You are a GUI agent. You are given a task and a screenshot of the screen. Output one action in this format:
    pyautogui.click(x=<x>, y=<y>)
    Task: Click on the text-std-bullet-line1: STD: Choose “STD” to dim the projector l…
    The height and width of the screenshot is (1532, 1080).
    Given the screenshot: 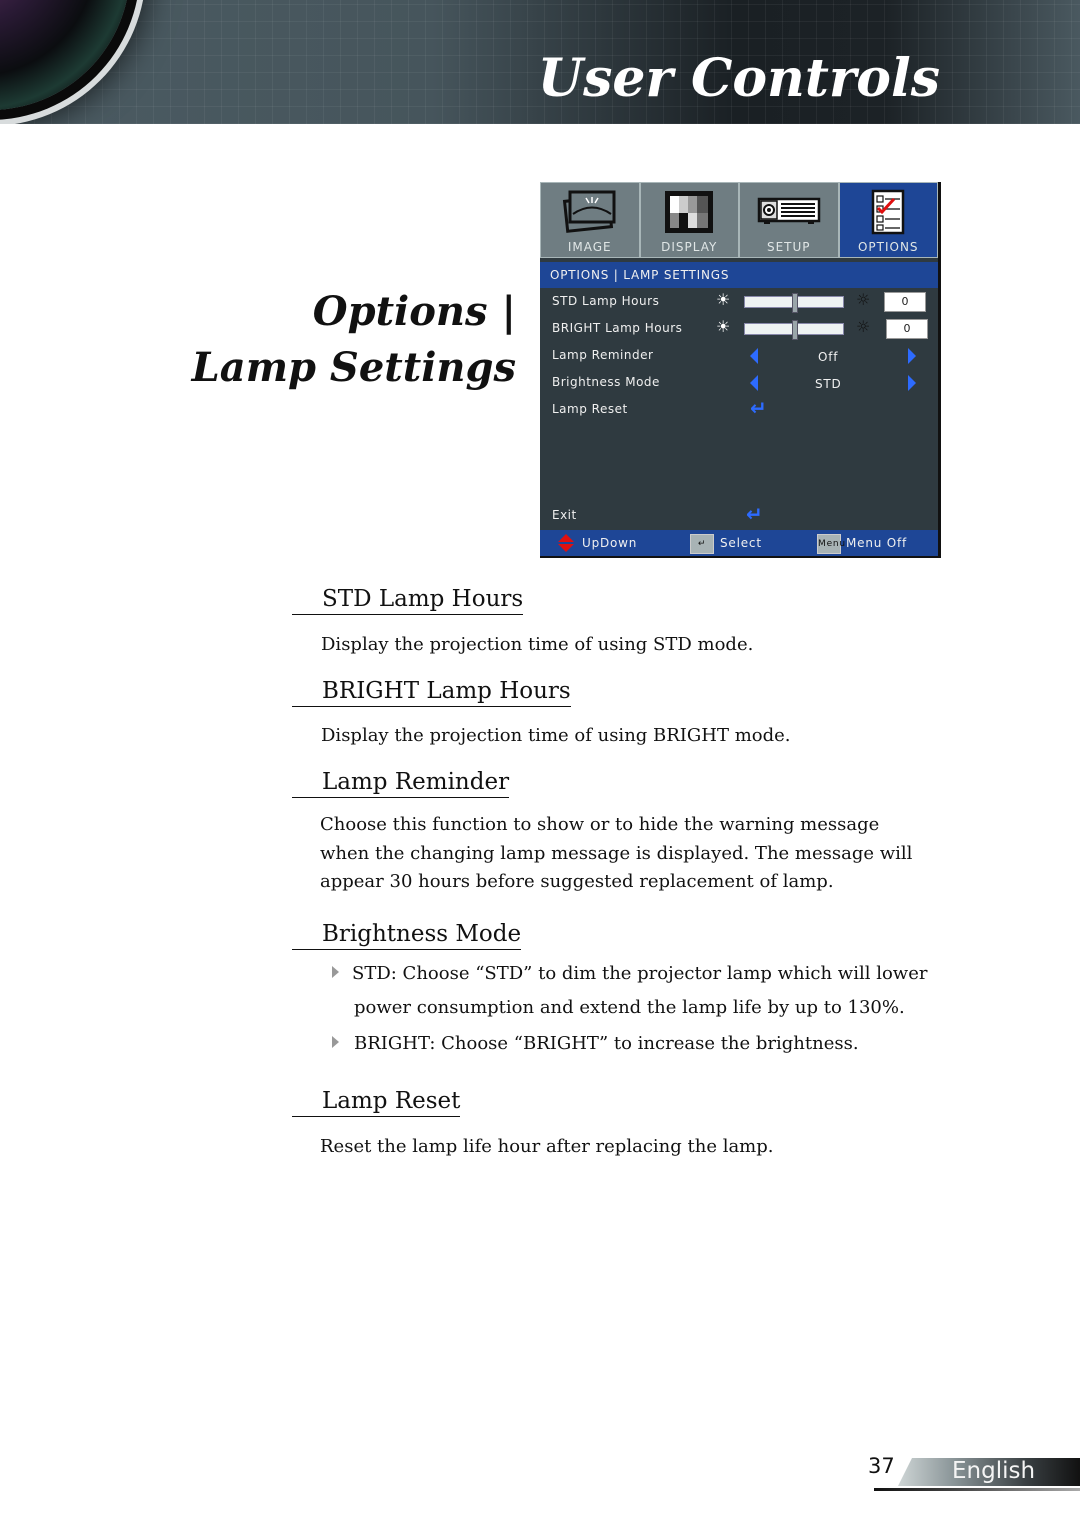 What is the action you would take?
    pyautogui.click(x=640, y=973)
    